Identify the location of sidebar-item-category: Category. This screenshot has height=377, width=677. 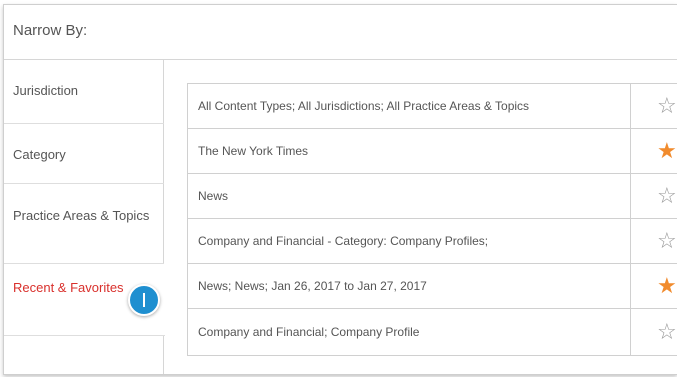
(84, 154).